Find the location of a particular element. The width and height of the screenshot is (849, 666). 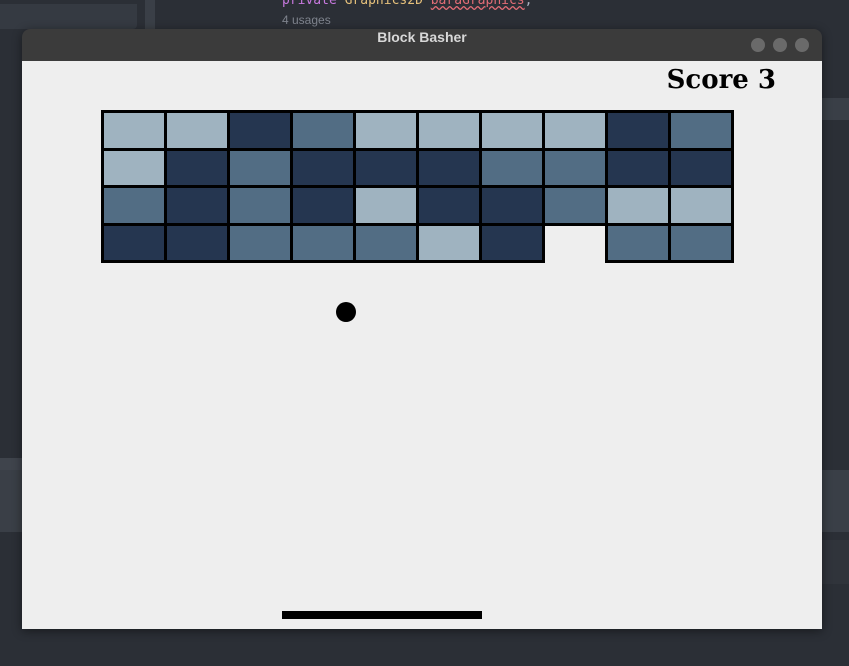

paddle is located at coordinates (382, 615).